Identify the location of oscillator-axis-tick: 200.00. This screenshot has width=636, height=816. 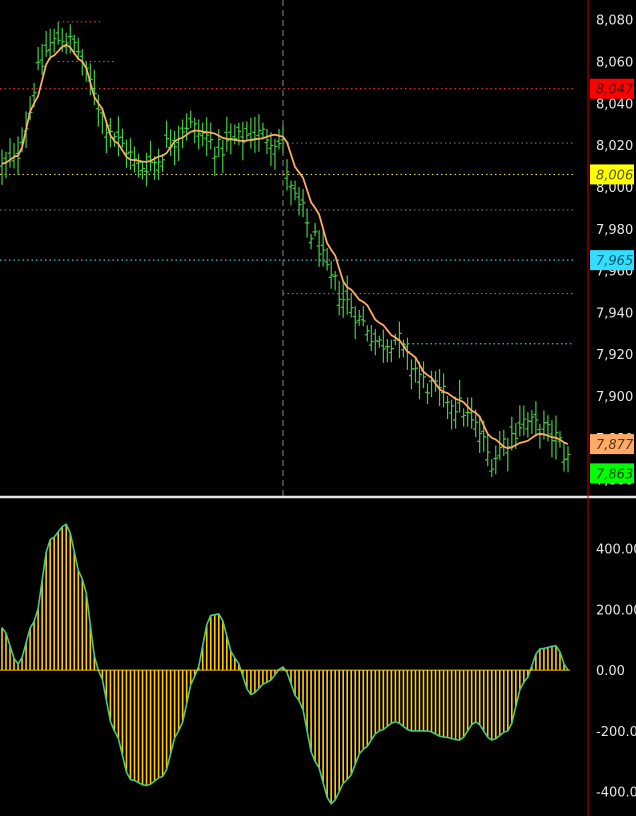
(616, 610).